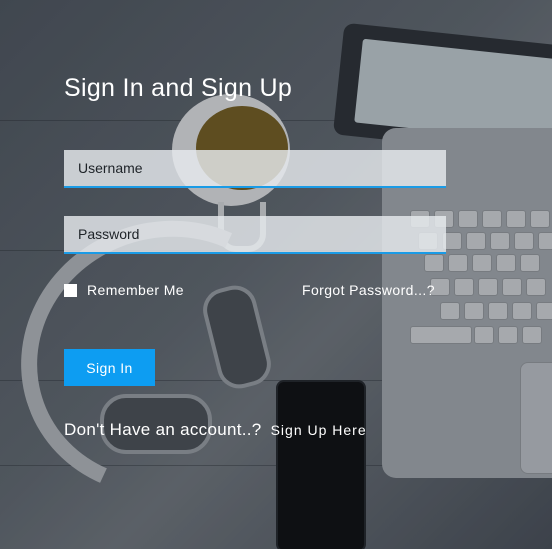 This screenshot has width=552, height=549. I want to click on remember-me: Remember Me, so click(124, 290).